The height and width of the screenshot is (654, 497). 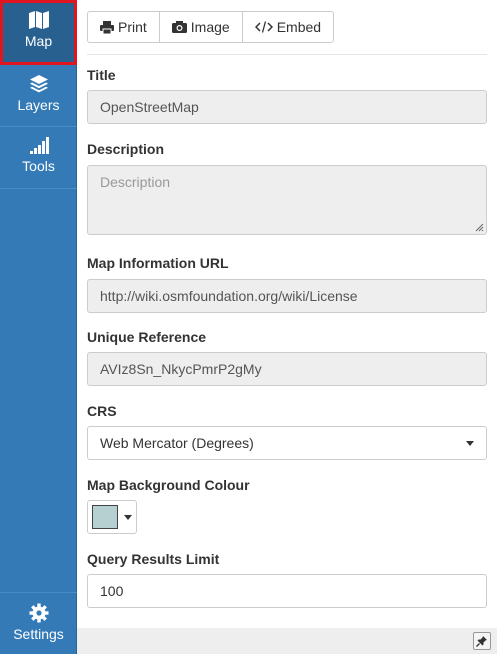 I want to click on layers-icon, so click(x=38, y=84).